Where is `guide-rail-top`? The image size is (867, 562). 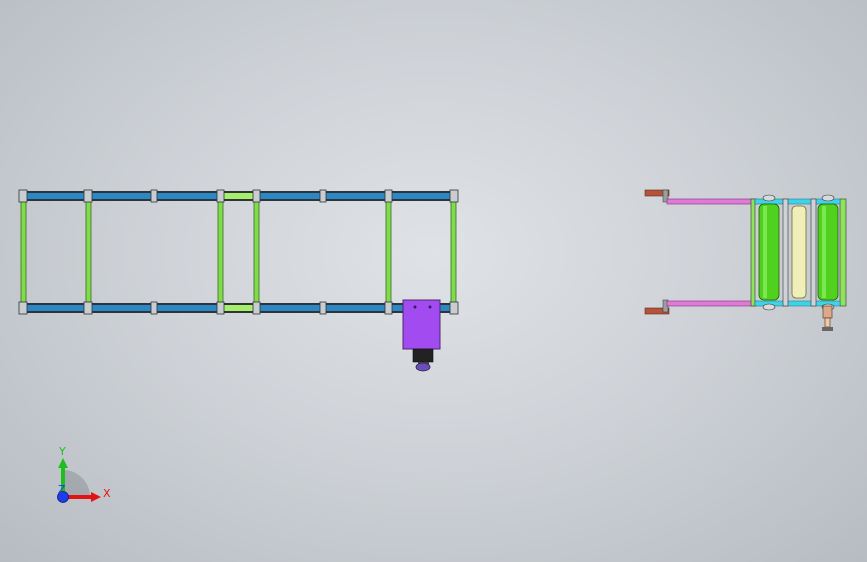 guide-rail-top is located at coordinates (712, 201).